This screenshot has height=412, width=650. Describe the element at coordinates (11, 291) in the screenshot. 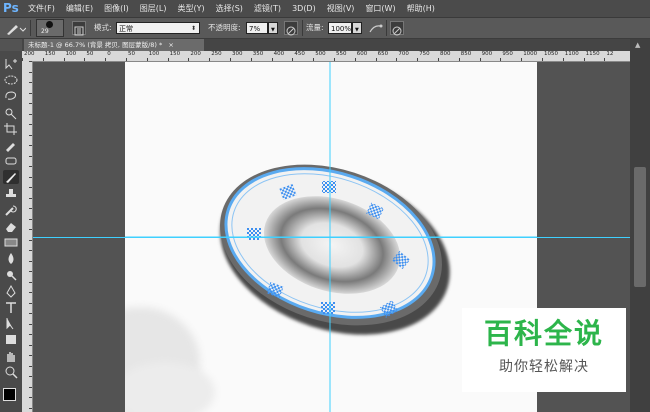

I see `pen-tool-icon` at that location.